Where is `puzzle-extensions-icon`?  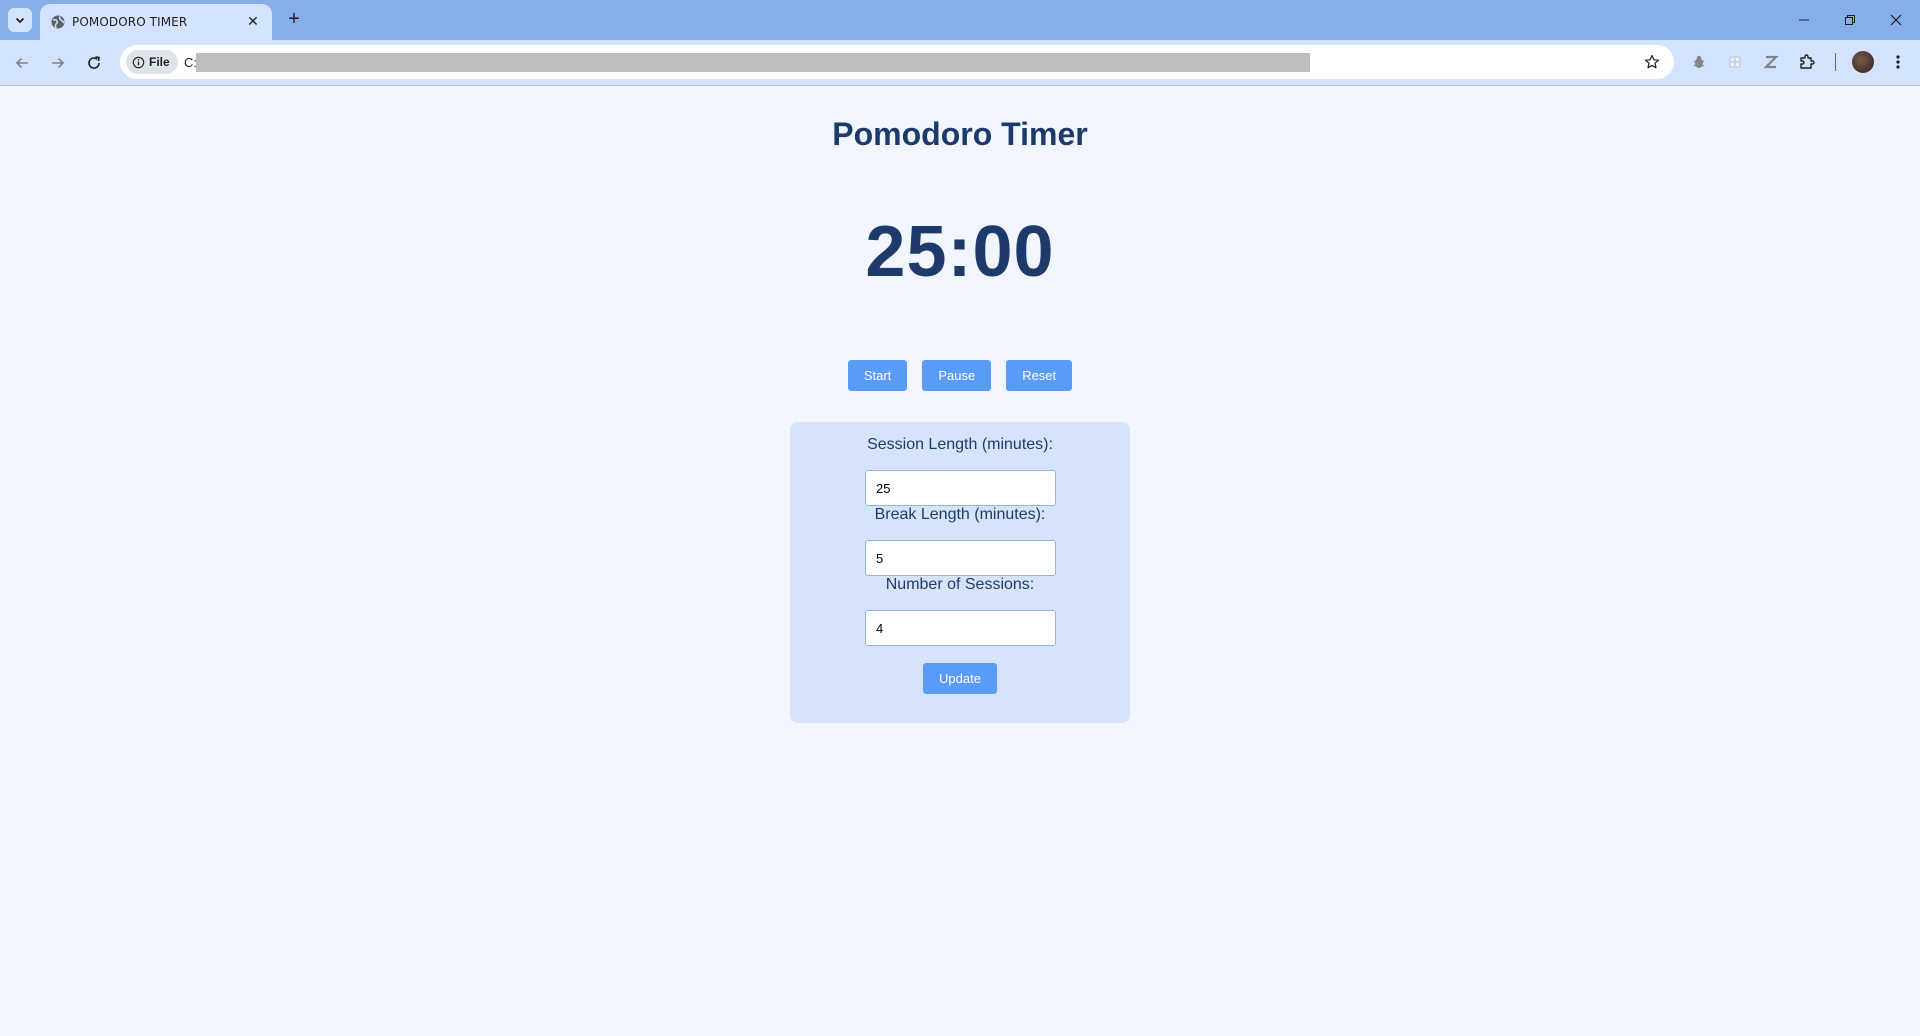
puzzle-extensions-icon is located at coordinates (1807, 62).